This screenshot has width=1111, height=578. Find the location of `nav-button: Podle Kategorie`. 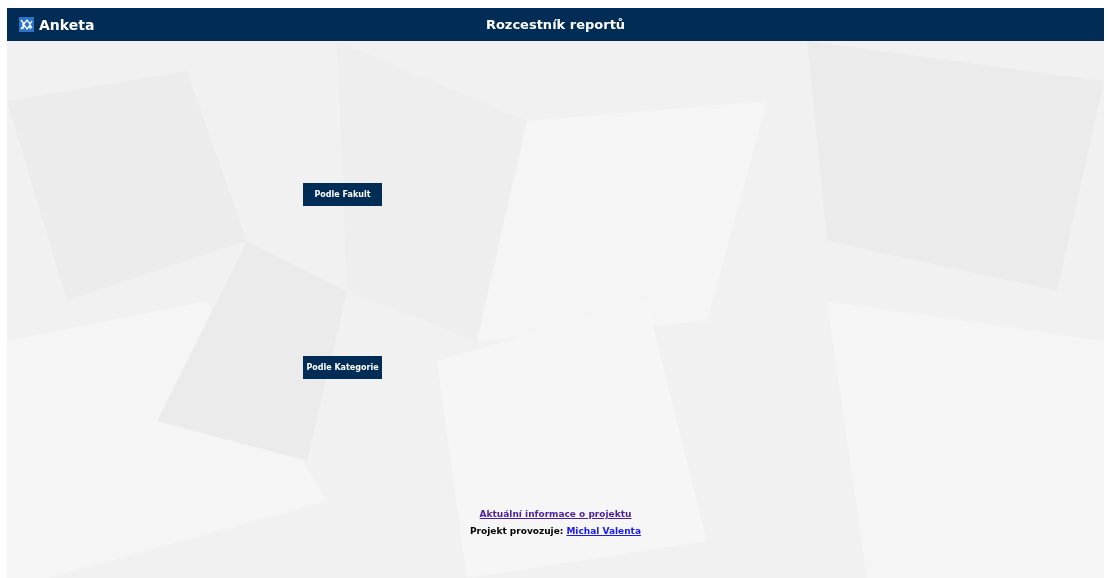

nav-button: Podle Kategorie is located at coordinates (342, 367).